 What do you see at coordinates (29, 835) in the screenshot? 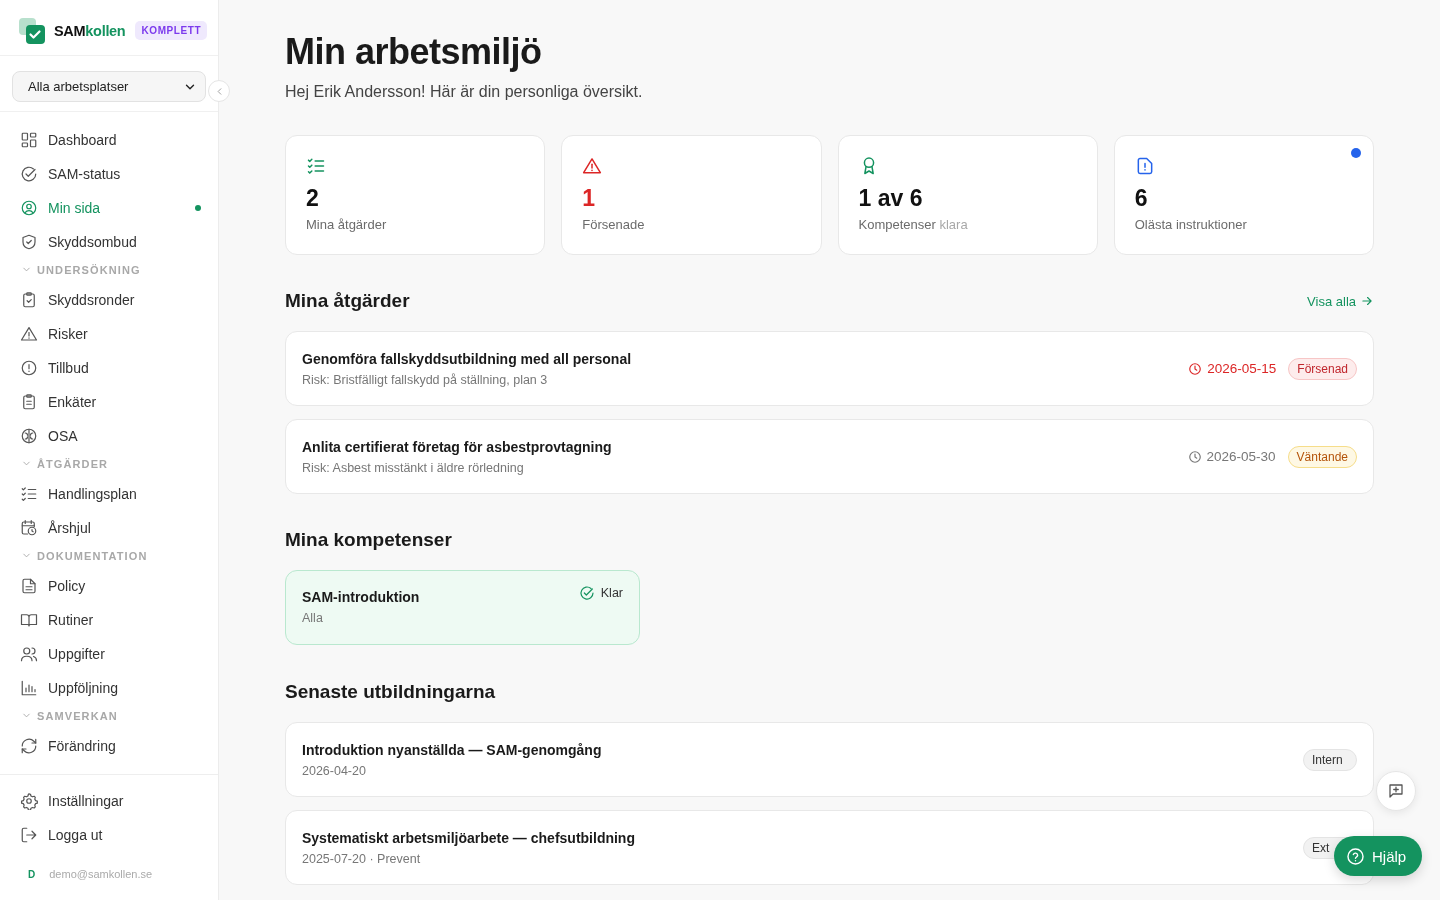
I see `logout-icon` at bounding box center [29, 835].